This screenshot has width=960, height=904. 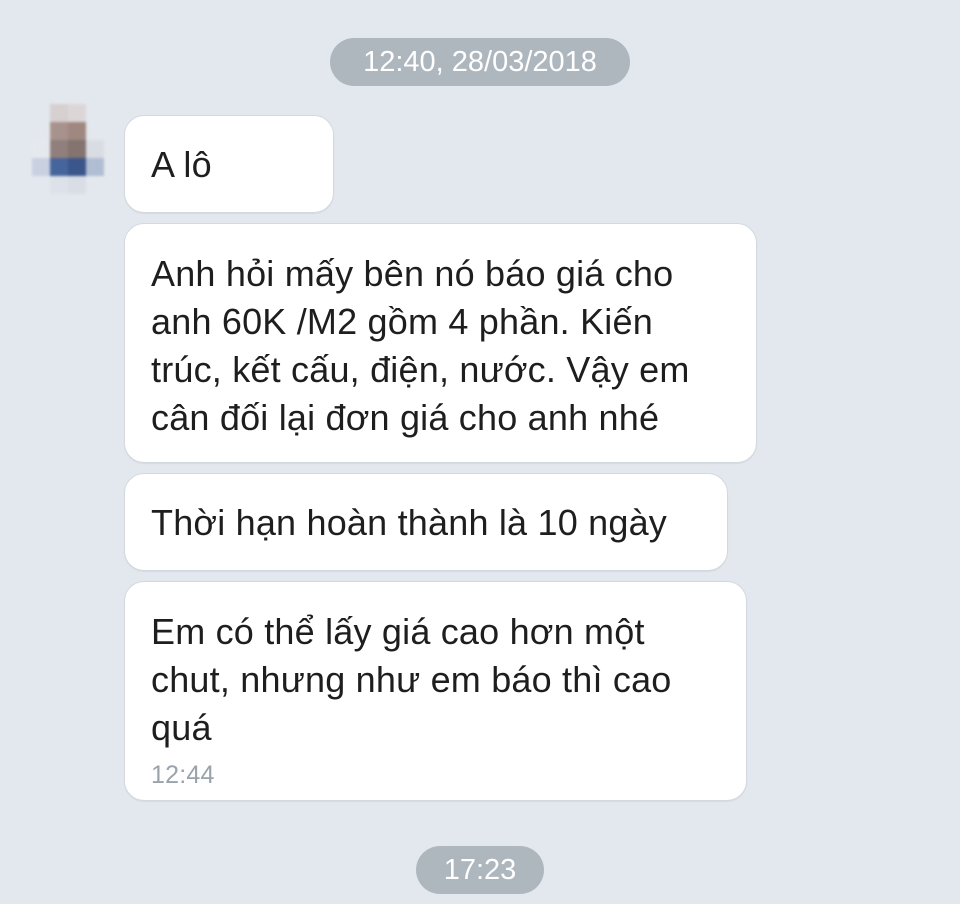 What do you see at coordinates (480, 62) in the screenshot?
I see `date-separator: 12:40, 28/03/2018` at bounding box center [480, 62].